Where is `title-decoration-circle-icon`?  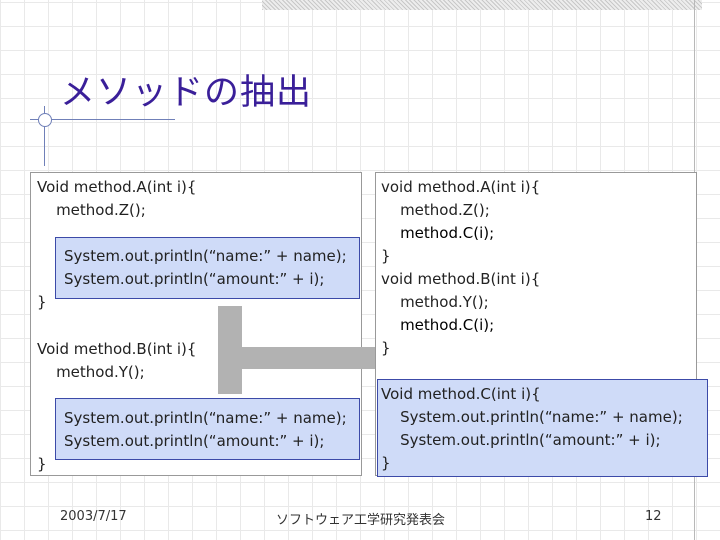 title-decoration-circle-icon is located at coordinates (45, 120).